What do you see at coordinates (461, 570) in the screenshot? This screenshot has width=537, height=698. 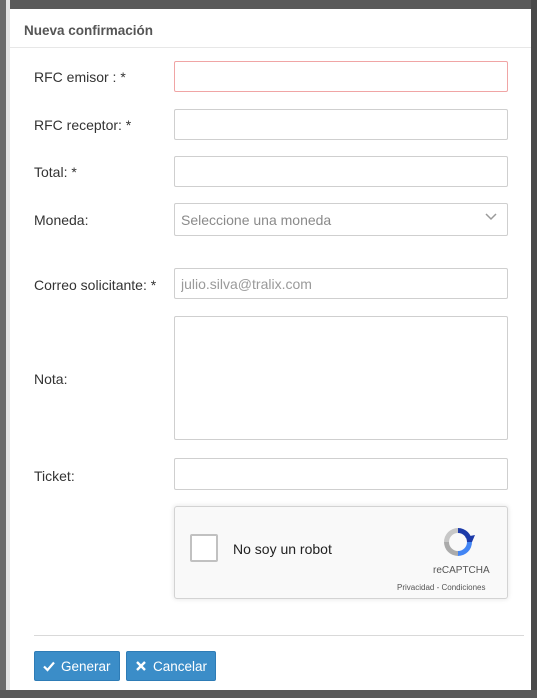 I see `recaptcha-brand: reCAPTCHA` at bounding box center [461, 570].